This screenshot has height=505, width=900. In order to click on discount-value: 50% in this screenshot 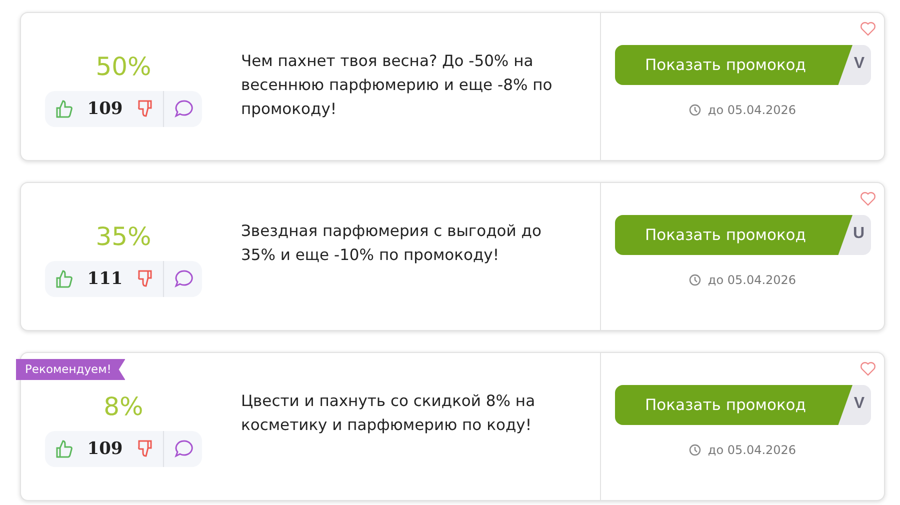, I will do `click(124, 66)`.